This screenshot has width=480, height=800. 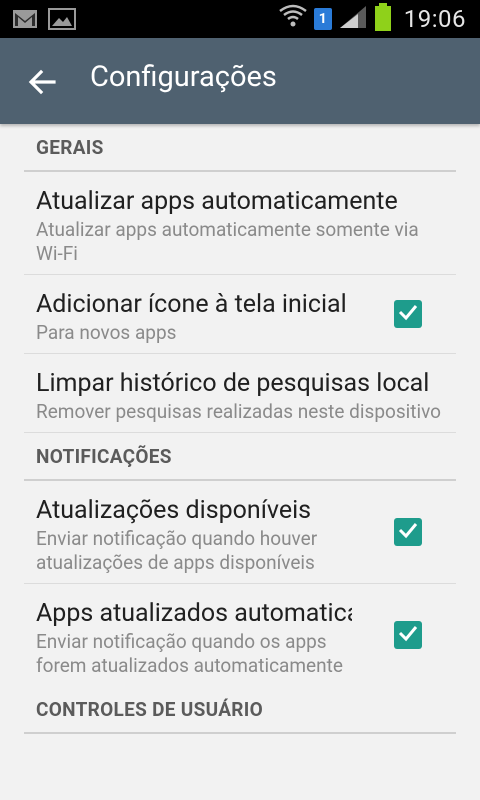 What do you see at coordinates (240, 19) in the screenshot?
I see `status-bar: 1 19:06` at bounding box center [240, 19].